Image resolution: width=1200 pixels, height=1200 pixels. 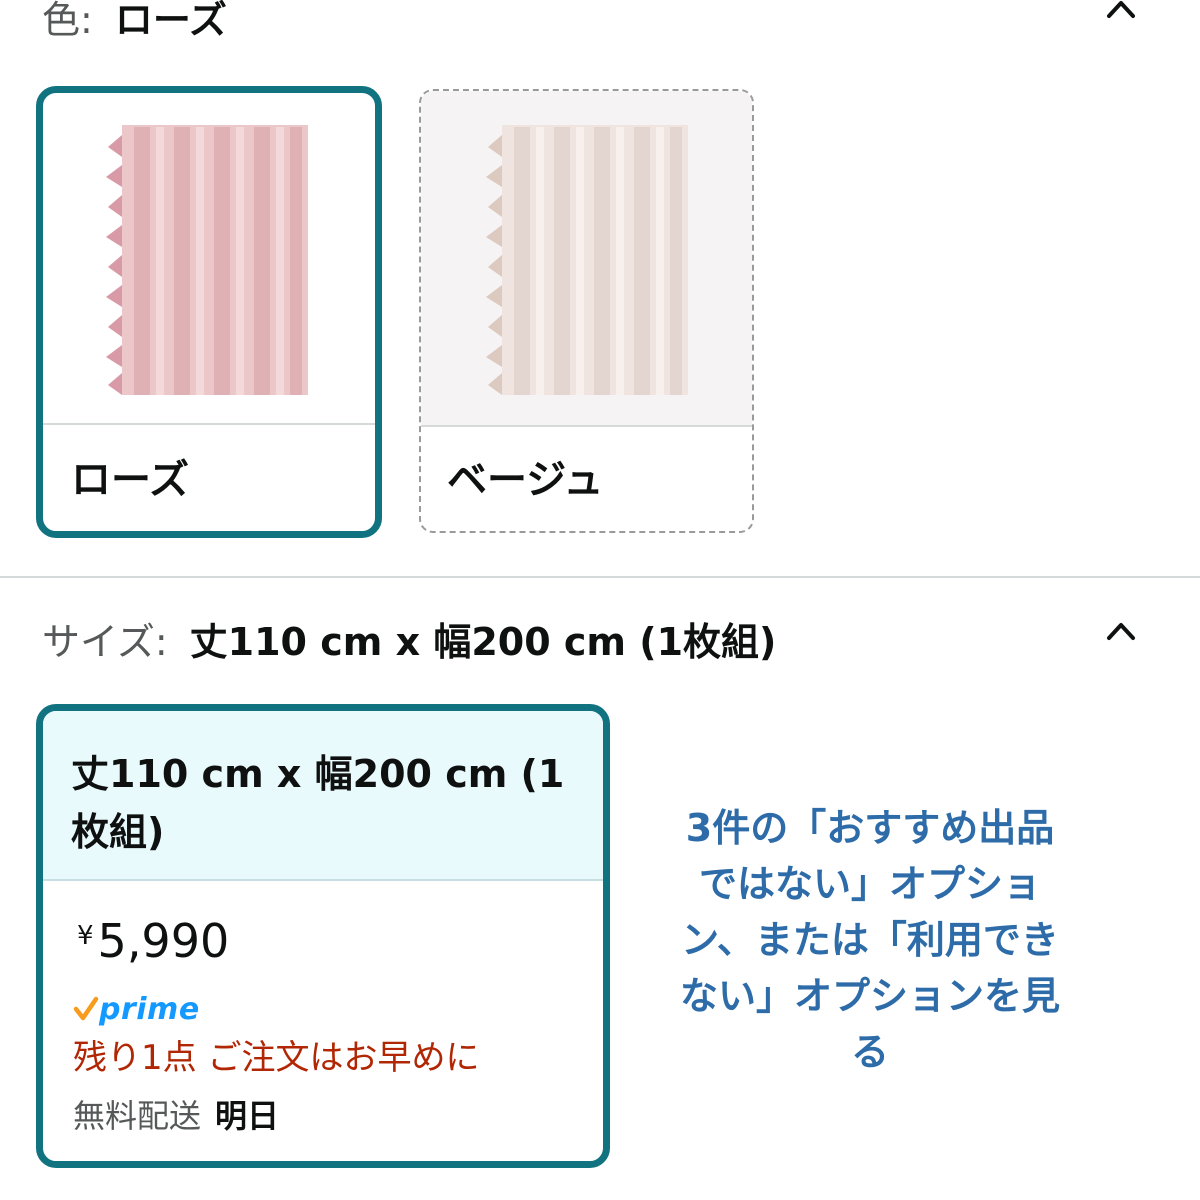 I want to click on size-selected-value: 丈110 cm x 幅200 cm (1枚組), so click(x=483, y=642).